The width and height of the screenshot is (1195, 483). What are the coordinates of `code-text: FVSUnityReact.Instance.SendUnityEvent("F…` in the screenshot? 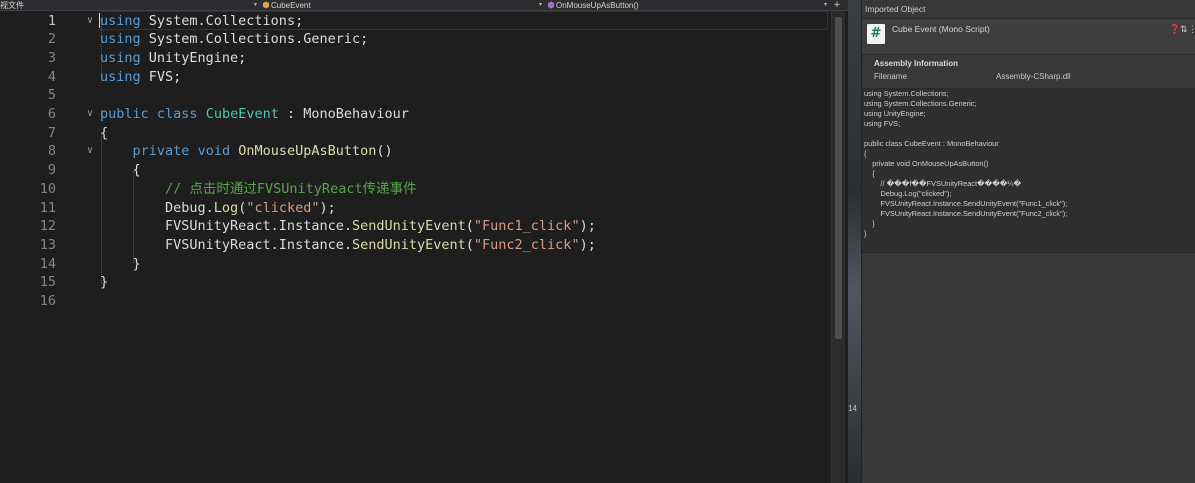 It's located at (348, 226).